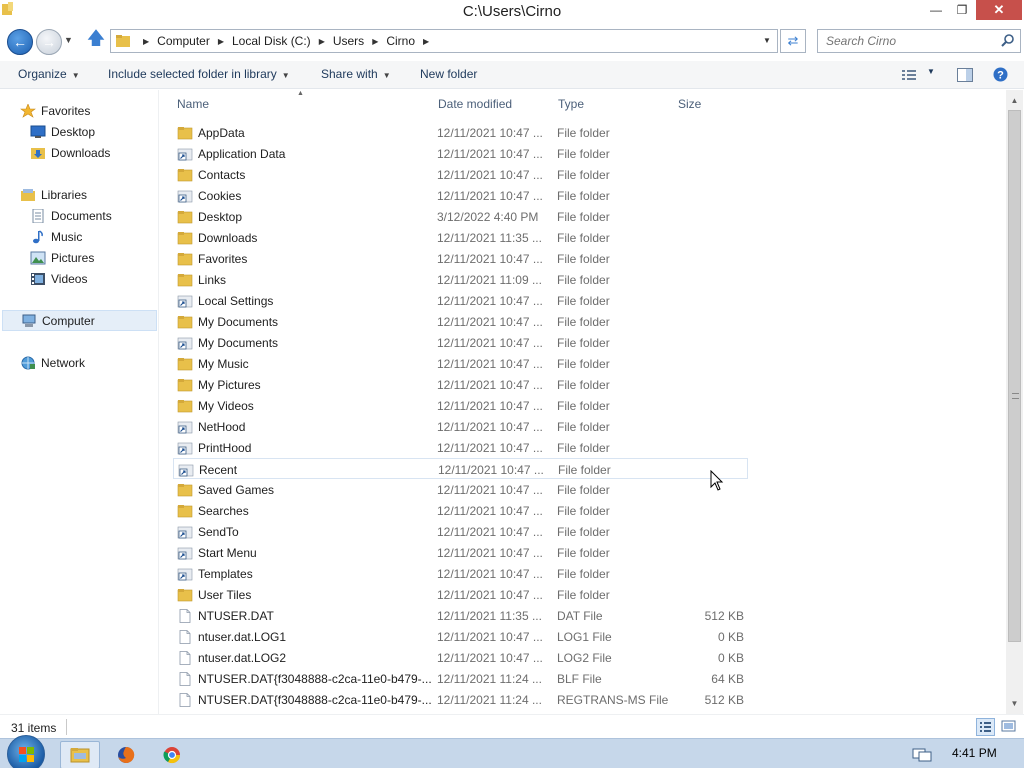 The height and width of the screenshot is (768, 1024). Describe the element at coordinates (229, 385) in the screenshot. I see `file-name: My Pictures` at that location.